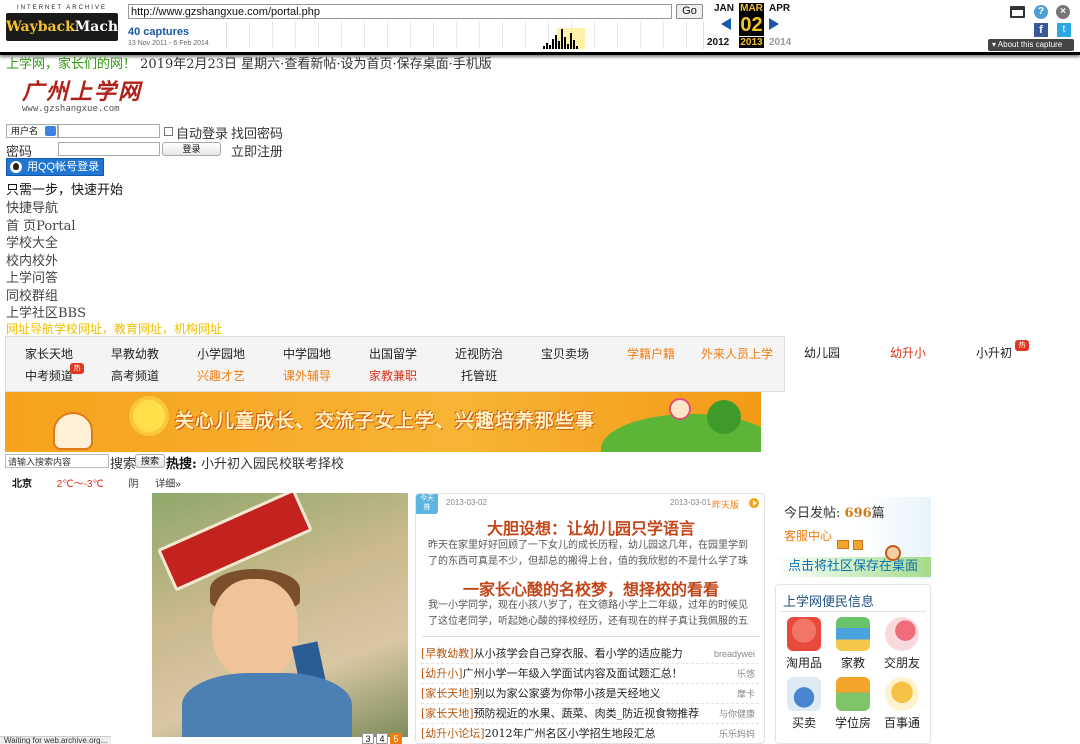  What do you see at coordinates (725, 504) in the screenshot?
I see `news-yesterday-link: 昨天版` at bounding box center [725, 504].